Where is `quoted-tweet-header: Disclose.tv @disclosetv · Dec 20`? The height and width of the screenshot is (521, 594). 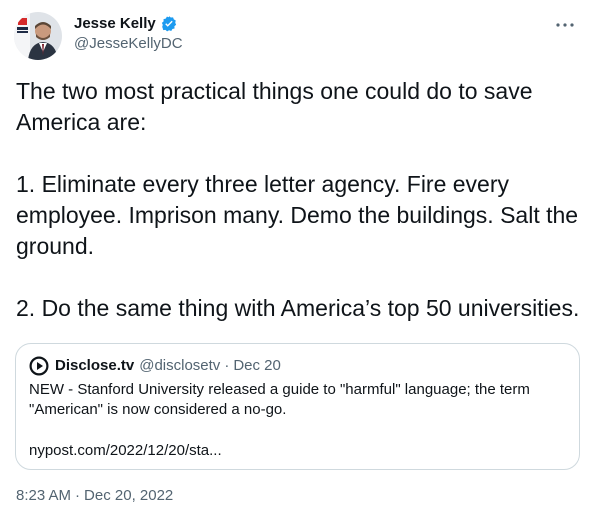
quoted-tweet-header: Disclose.tv @disclosetv · Dec 20 is located at coordinates (155, 366).